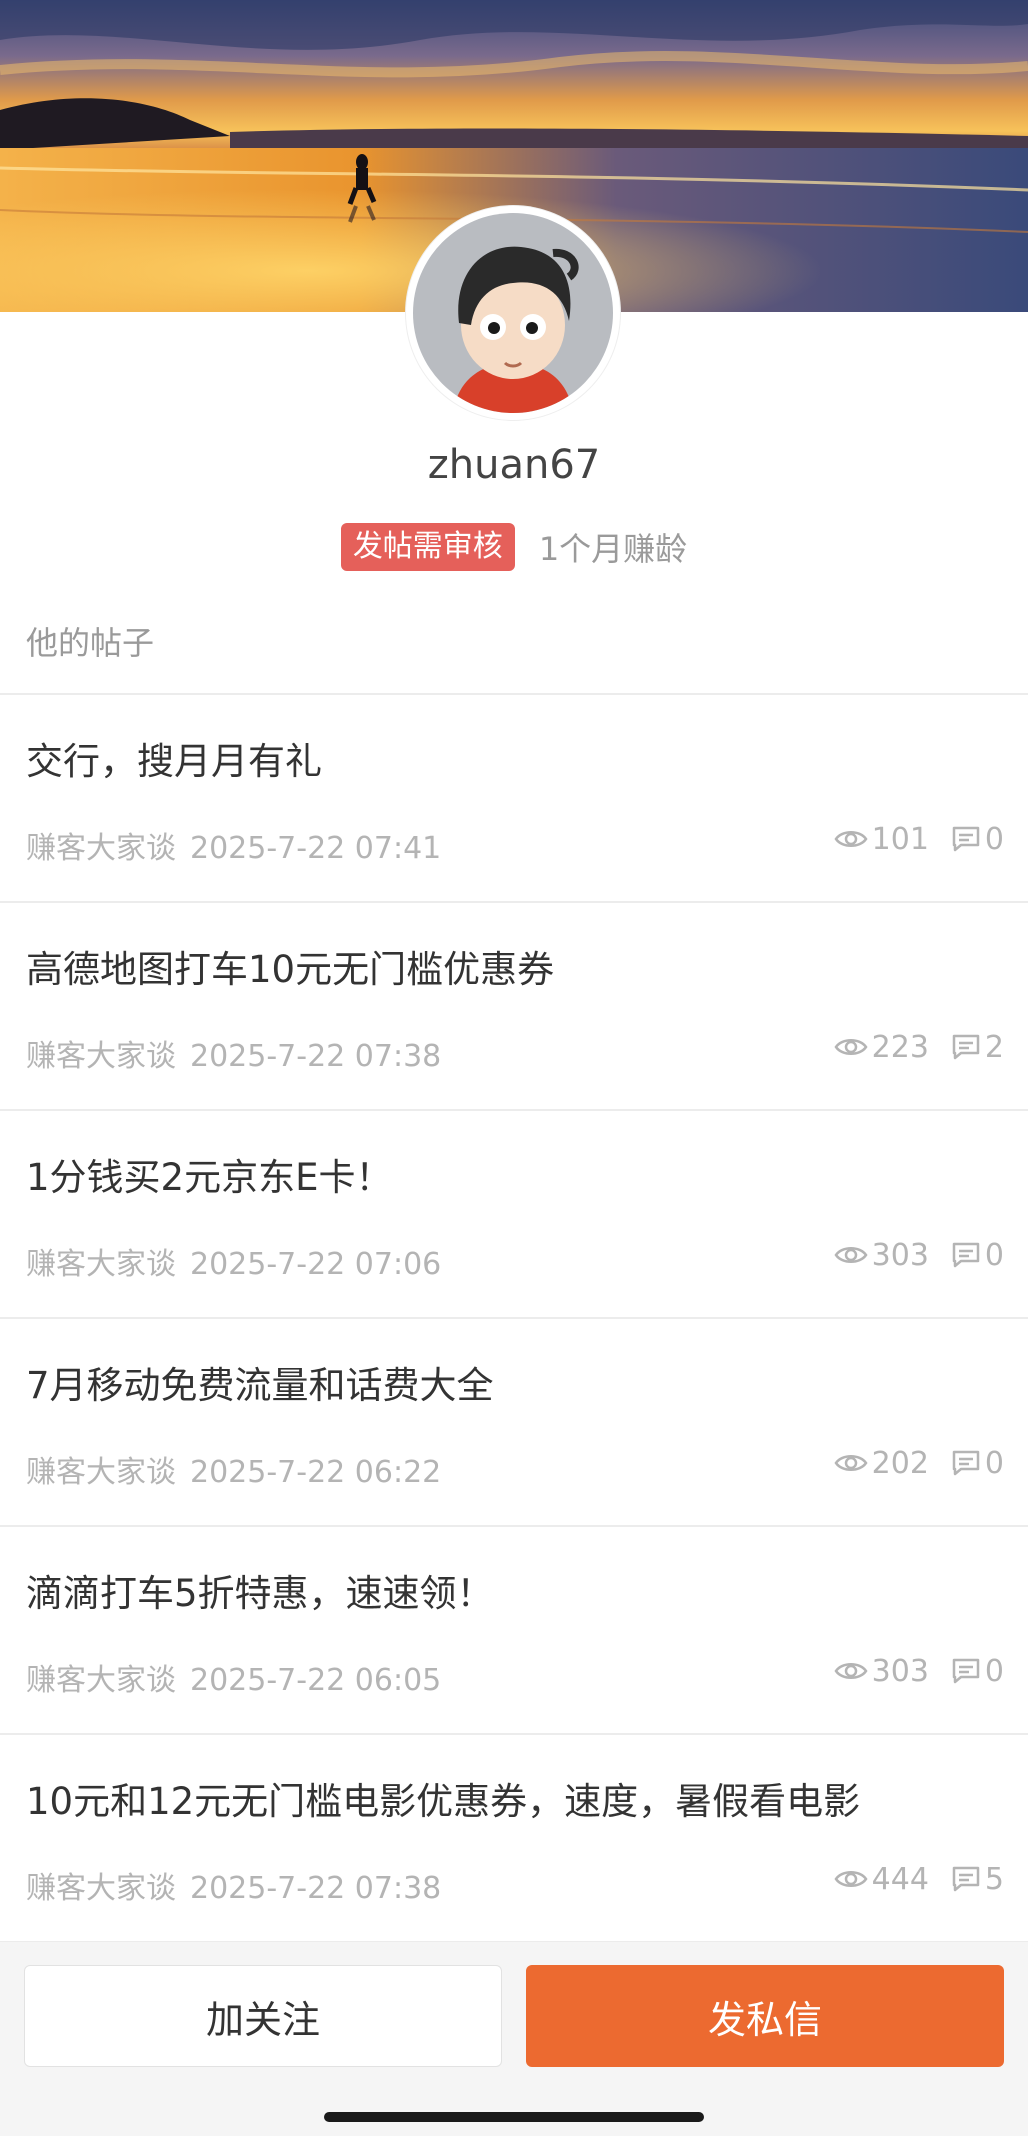 This screenshot has width=1028, height=2136. Describe the element at coordinates (900, 1879) in the screenshot. I see `view-count-value: 444` at that location.